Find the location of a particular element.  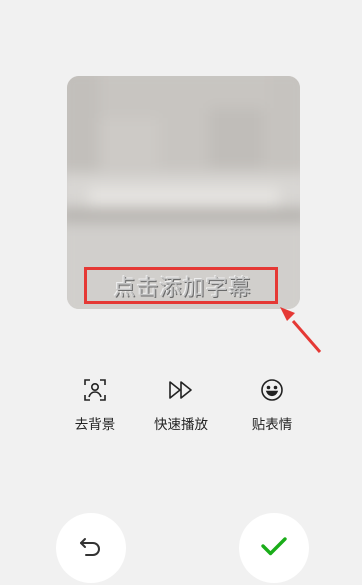

undo-icon is located at coordinates (91, 548).